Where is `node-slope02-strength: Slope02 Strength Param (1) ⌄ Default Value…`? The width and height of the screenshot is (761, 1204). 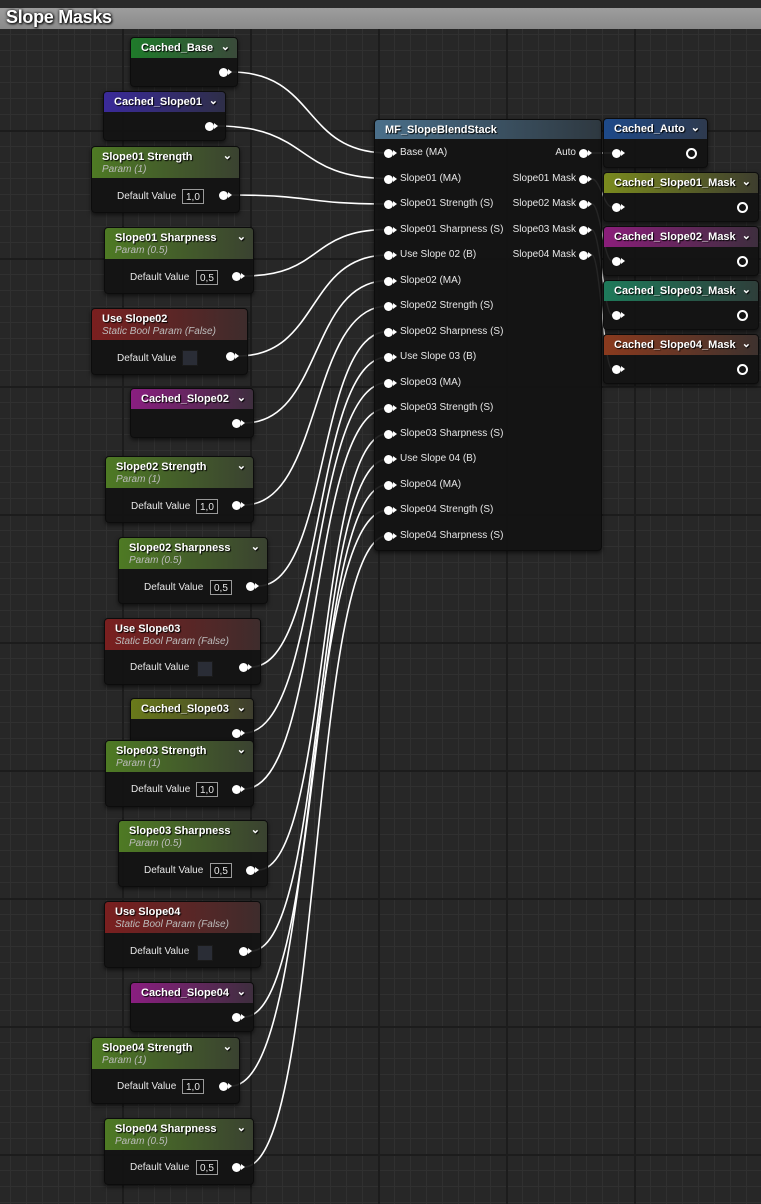
node-slope02-strength: Slope02 Strength Param (1) ⌄ Default Value… is located at coordinates (179, 489).